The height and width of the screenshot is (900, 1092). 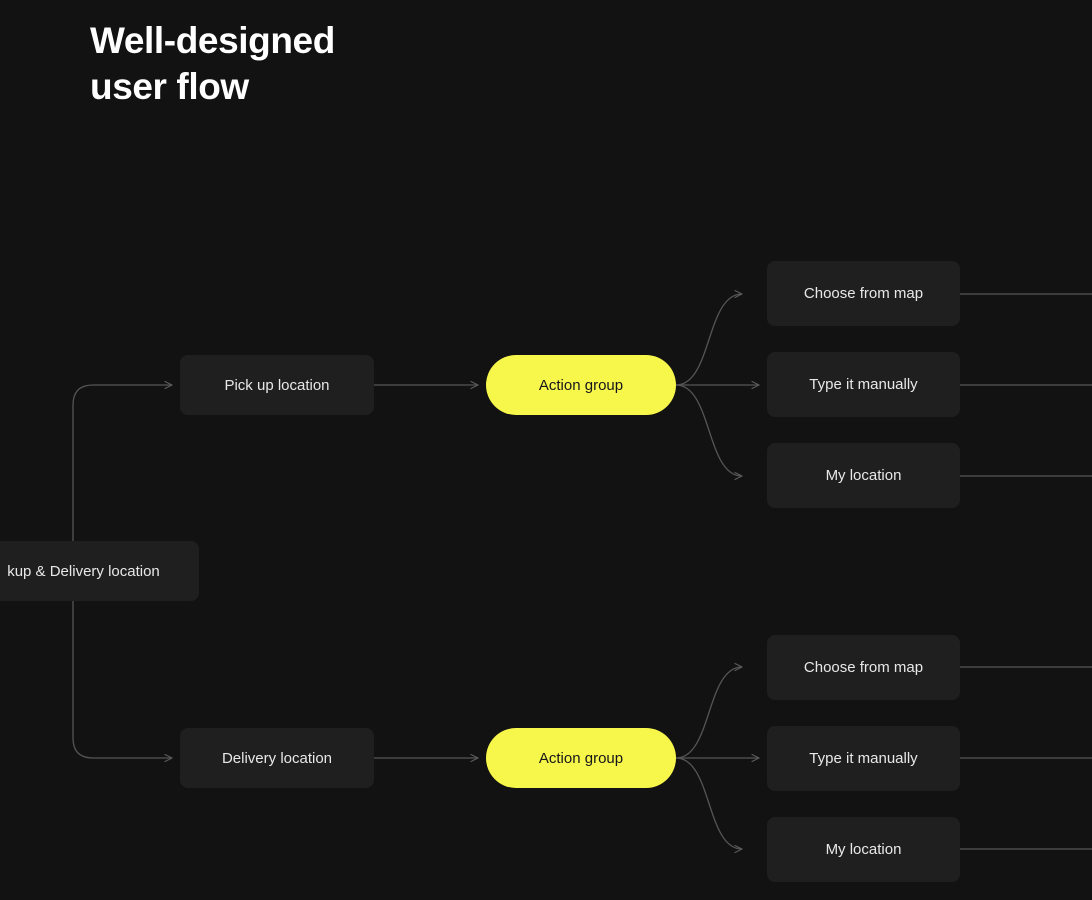 I want to click on node-top-manual: Type it manually, so click(x=863, y=384).